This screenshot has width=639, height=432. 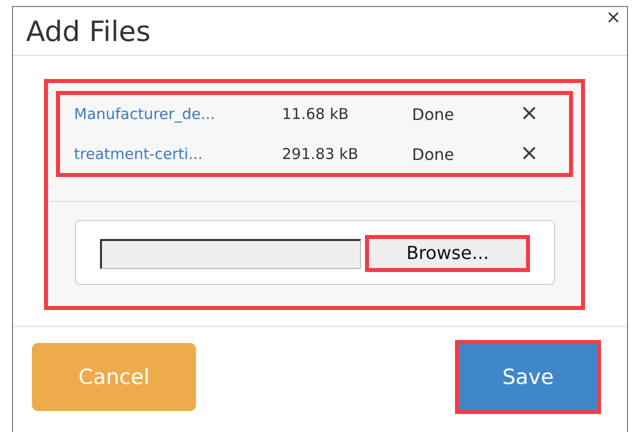 I want to click on save-button: Save, so click(x=528, y=377).